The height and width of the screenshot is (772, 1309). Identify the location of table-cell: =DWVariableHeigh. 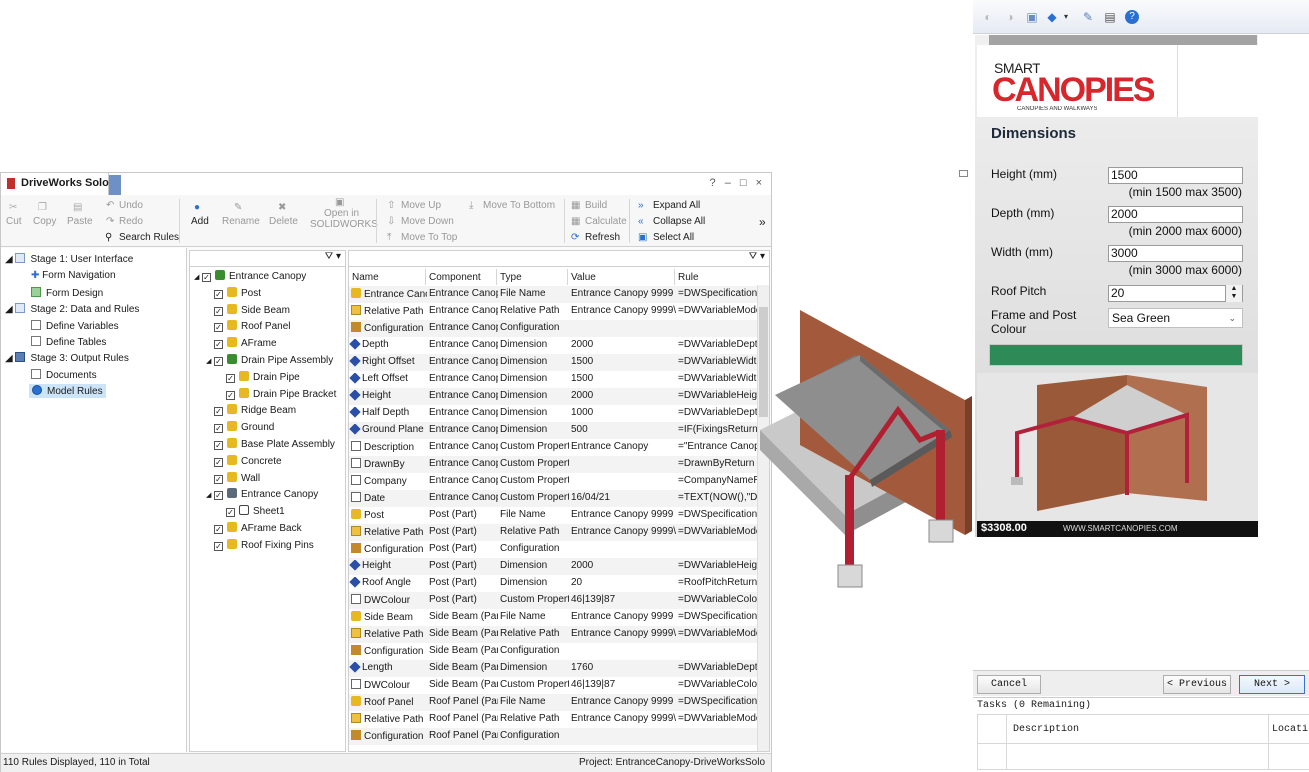
(719, 565).